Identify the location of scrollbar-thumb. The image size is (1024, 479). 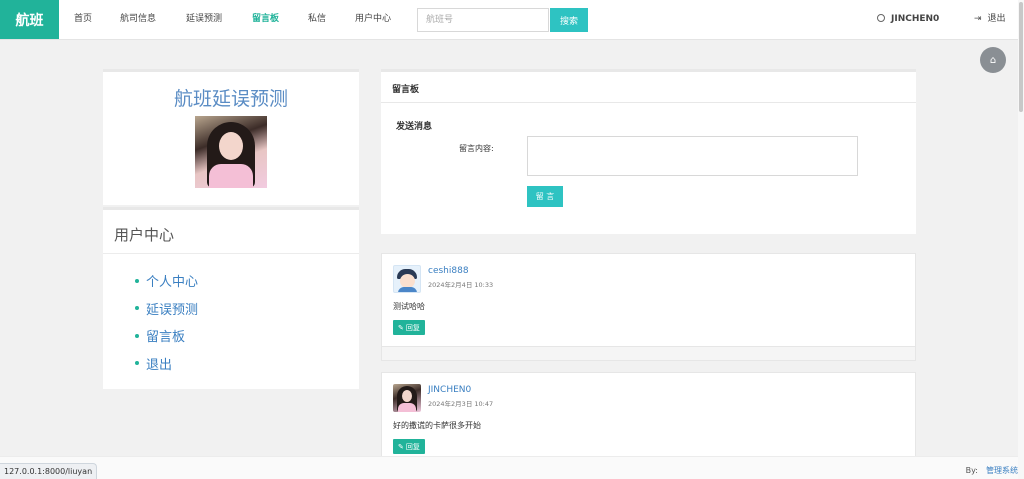
(1021, 57).